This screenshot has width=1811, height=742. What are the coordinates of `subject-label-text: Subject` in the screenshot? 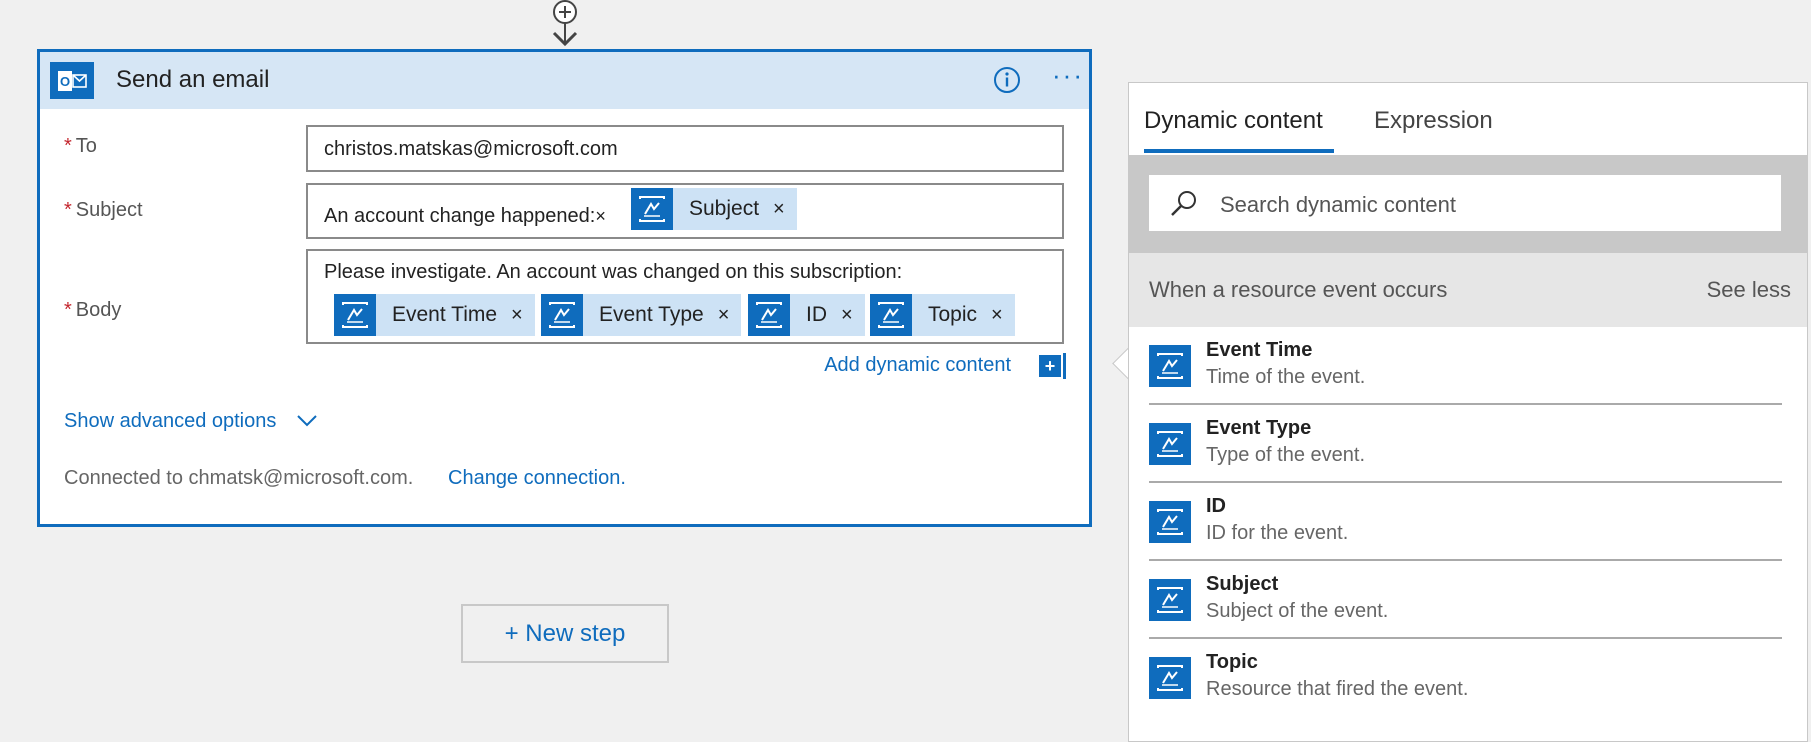 It's located at (109, 210).